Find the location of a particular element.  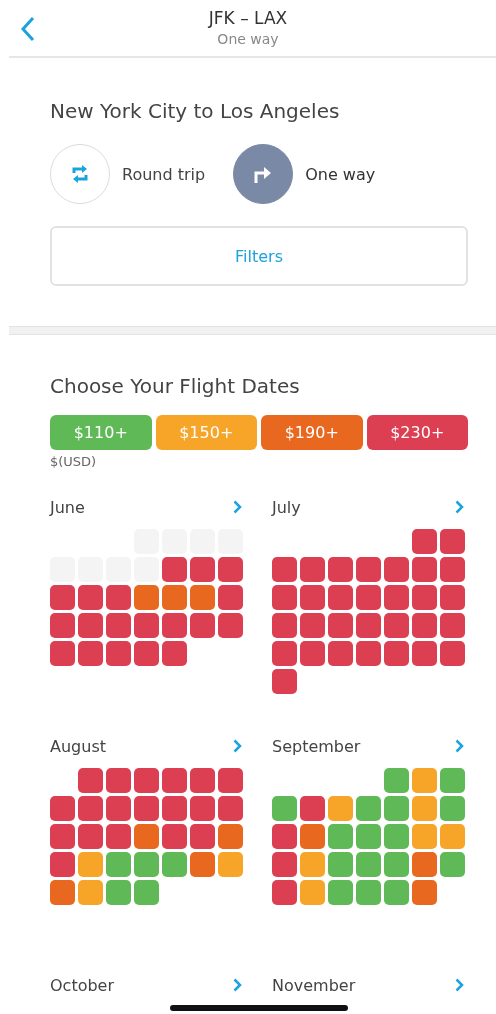

trip-type-label: One way is located at coordinates (340, 174).